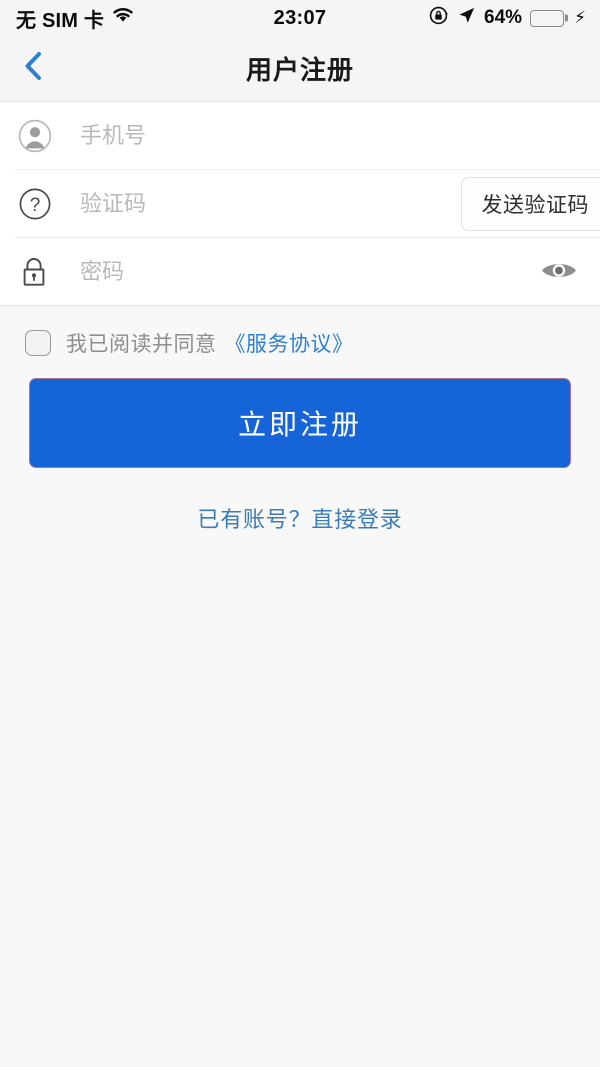  What do you see at coordinates (38, 343) in the screenshot?
I see `agreement-checkbox` at bounding box center [38, 343].